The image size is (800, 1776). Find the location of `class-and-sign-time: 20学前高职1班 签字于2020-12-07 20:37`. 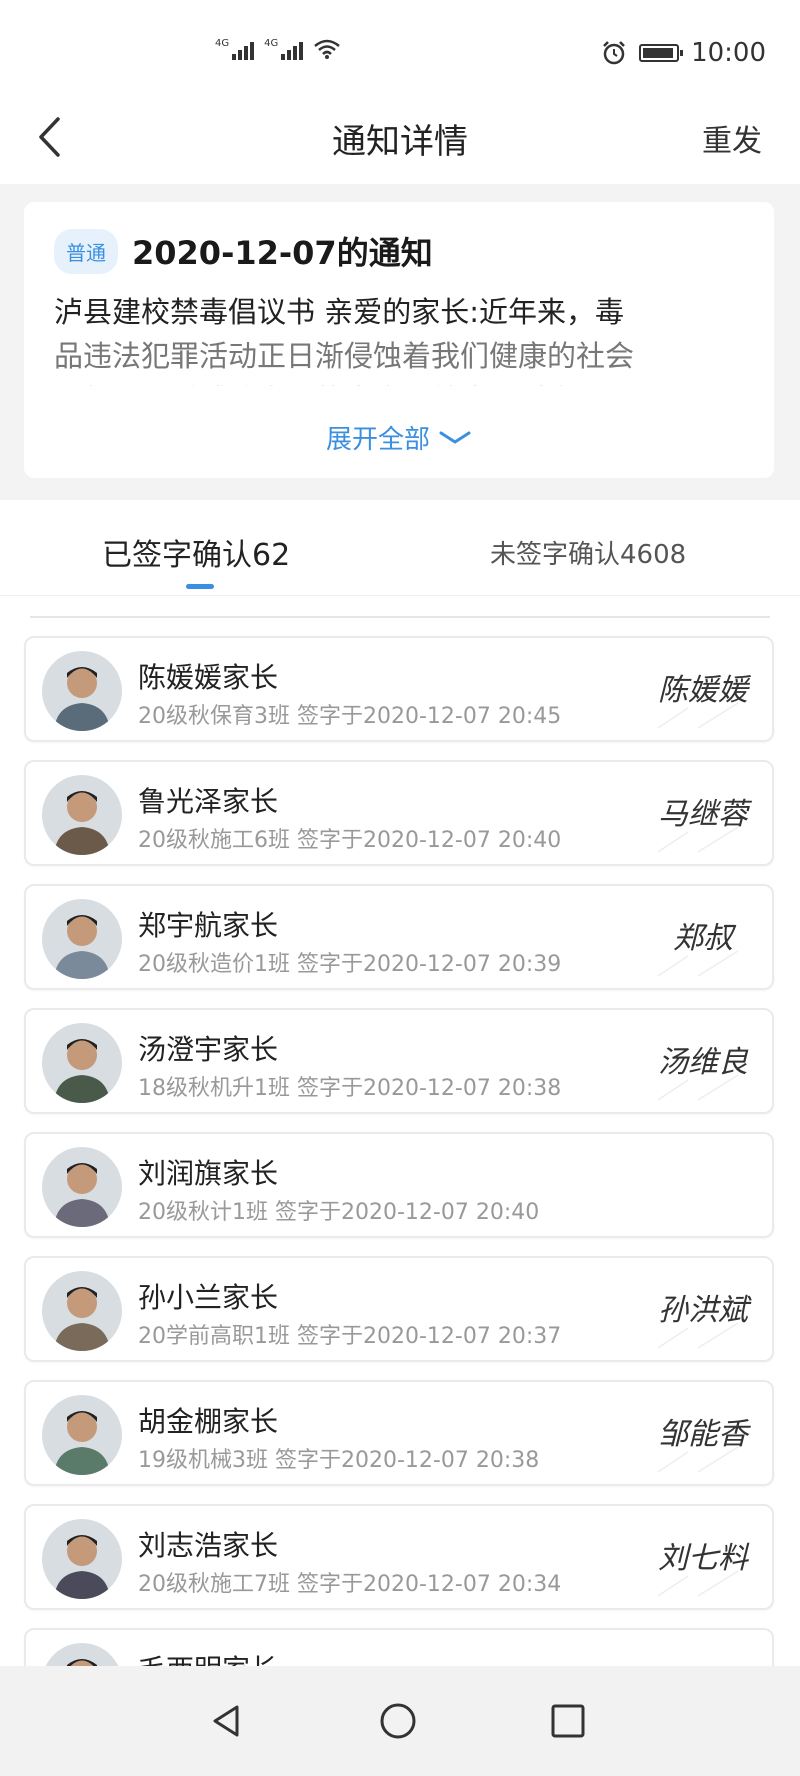

class-and-sign-time: 20学前高职1班 签字于2020-12-07 20:37 is located at coordinates (350, 1336).